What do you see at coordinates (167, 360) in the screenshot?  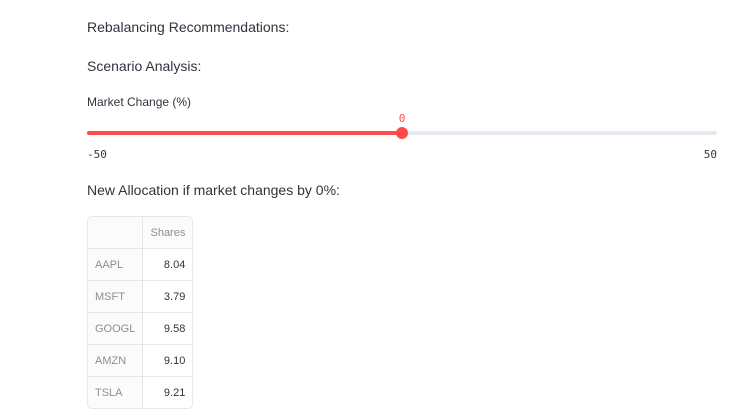 I see `shares-cell: 9.10` at bounding box center [167, 360].